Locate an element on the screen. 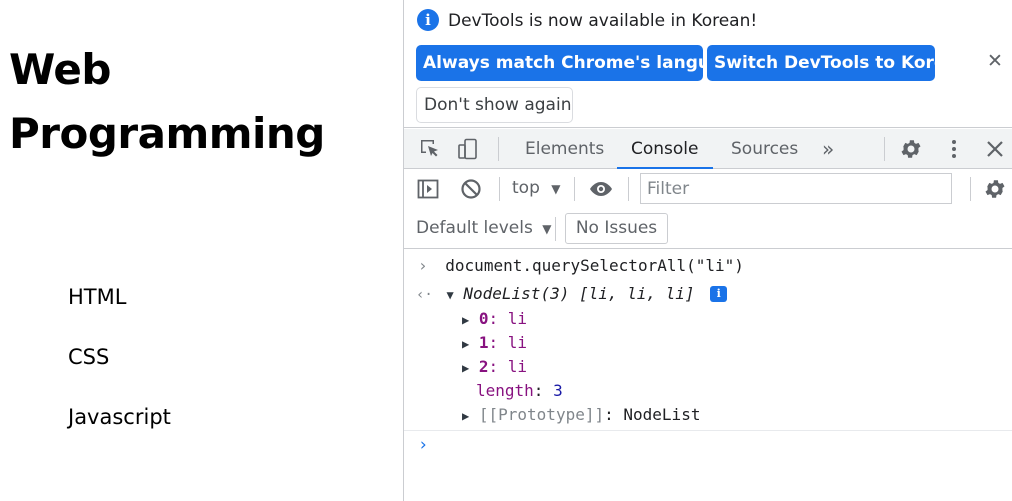  settings-icon is located at coordinates (911, 149).